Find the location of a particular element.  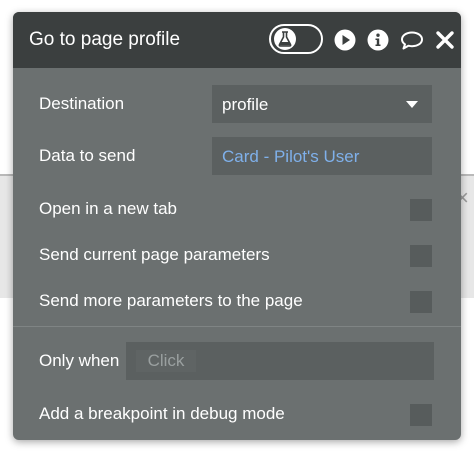

only-when-label: Only when is located at coordinates (79, 360).